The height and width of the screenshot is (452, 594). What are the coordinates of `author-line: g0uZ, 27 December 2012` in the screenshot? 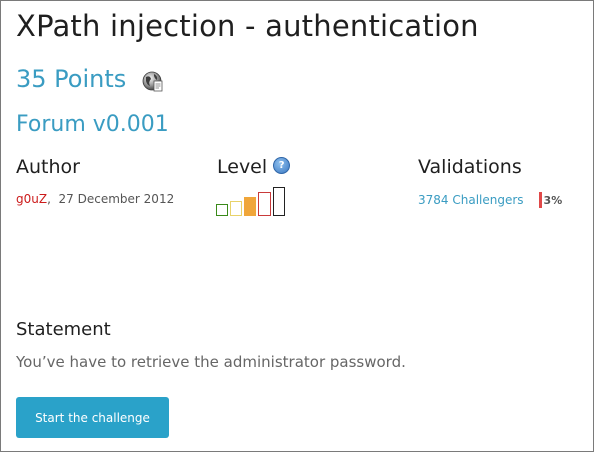 It's located at (95, 199).